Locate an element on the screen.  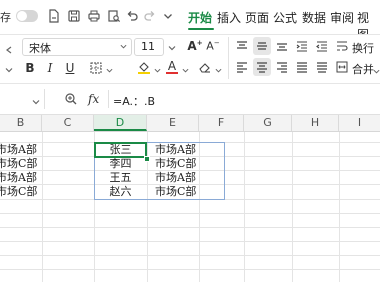
merge-cells-icon is located at coordinates (342, 67).